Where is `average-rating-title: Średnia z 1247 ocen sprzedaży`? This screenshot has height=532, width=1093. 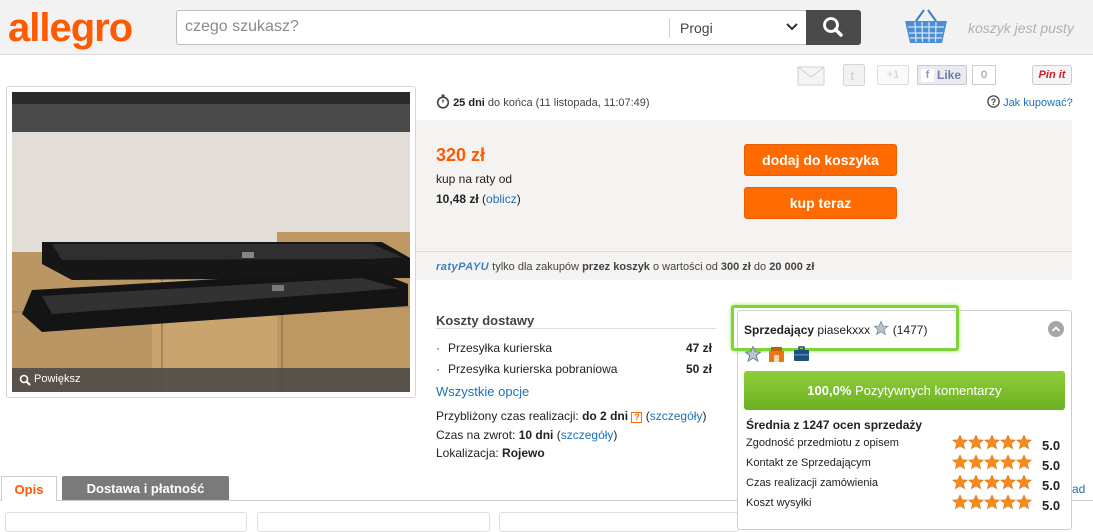 average-rating-title: Średnia z 1247 ocen sprzedaży is located at coordinates (834, 425).